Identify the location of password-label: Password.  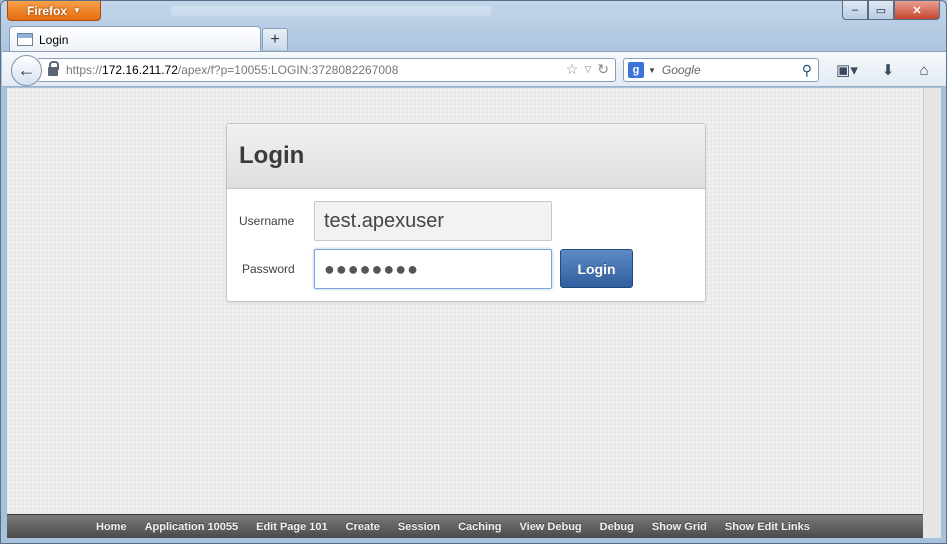
(268, 269).